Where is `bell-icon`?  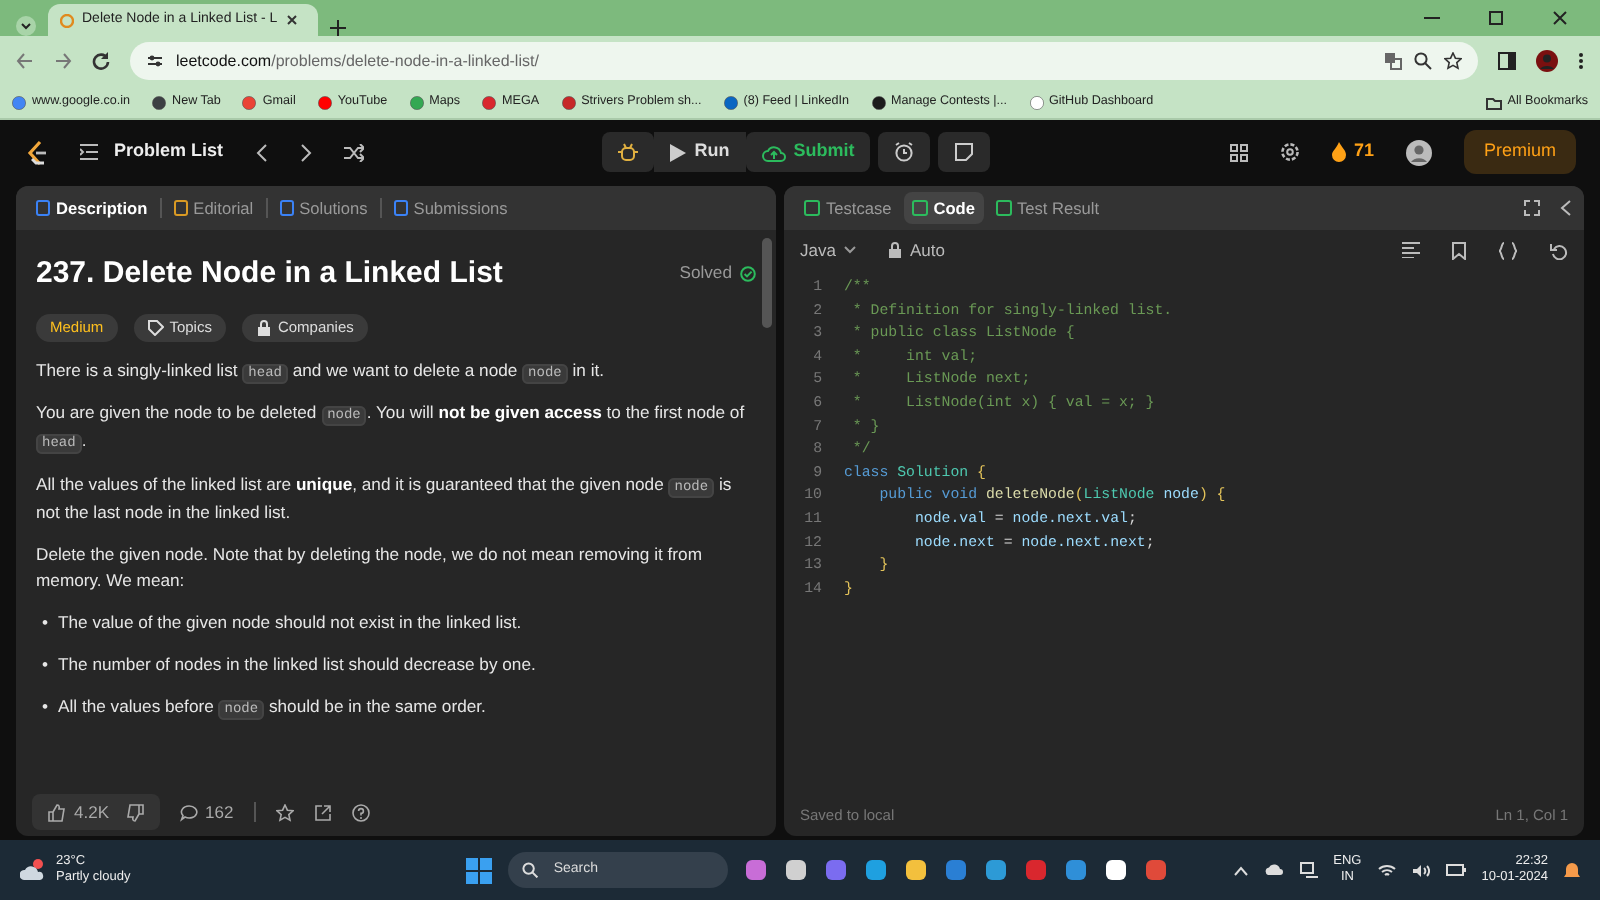
bell-icon is located at coordinates (1572, 870).